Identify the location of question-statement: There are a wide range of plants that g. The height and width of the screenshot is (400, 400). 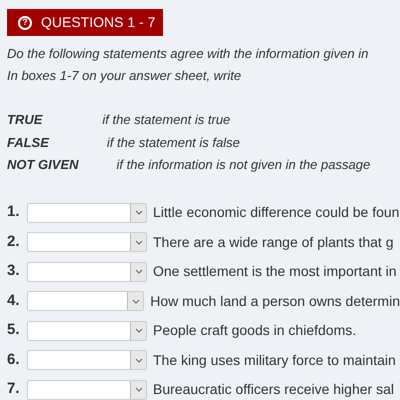
(273, 242).